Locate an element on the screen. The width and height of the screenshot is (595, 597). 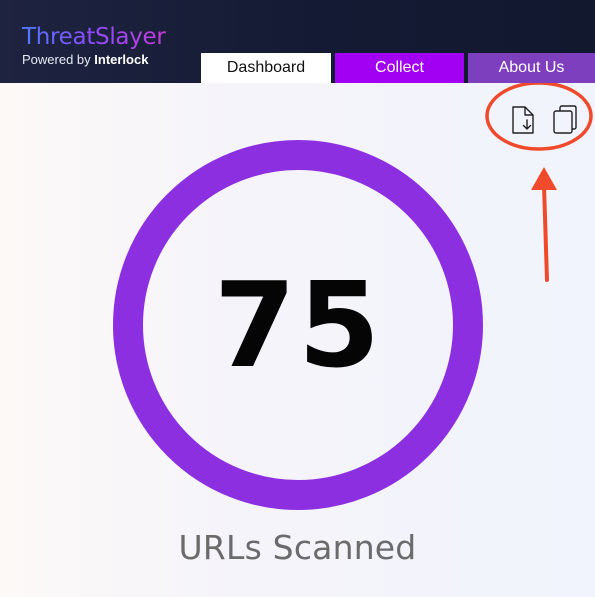
download-button is located at coordinates (523, 120).